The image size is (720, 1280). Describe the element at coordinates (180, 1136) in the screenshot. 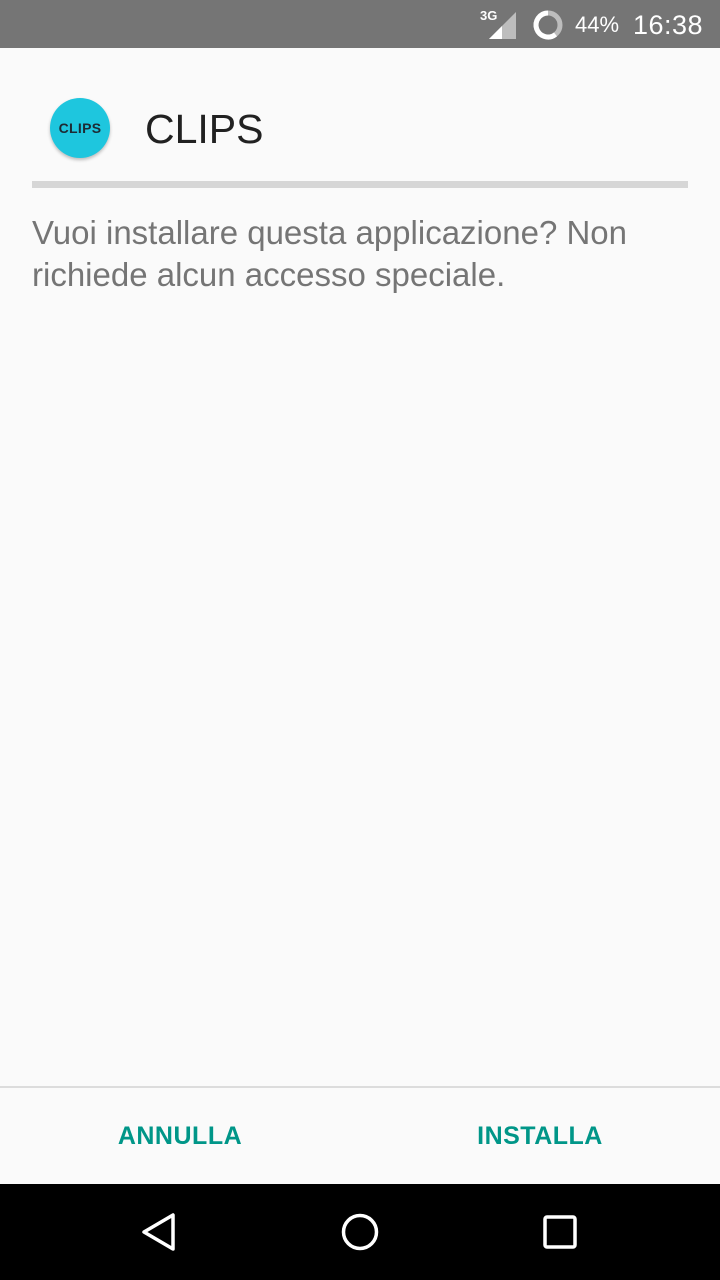

I see `cancel-button: ANNULLA` at that location.